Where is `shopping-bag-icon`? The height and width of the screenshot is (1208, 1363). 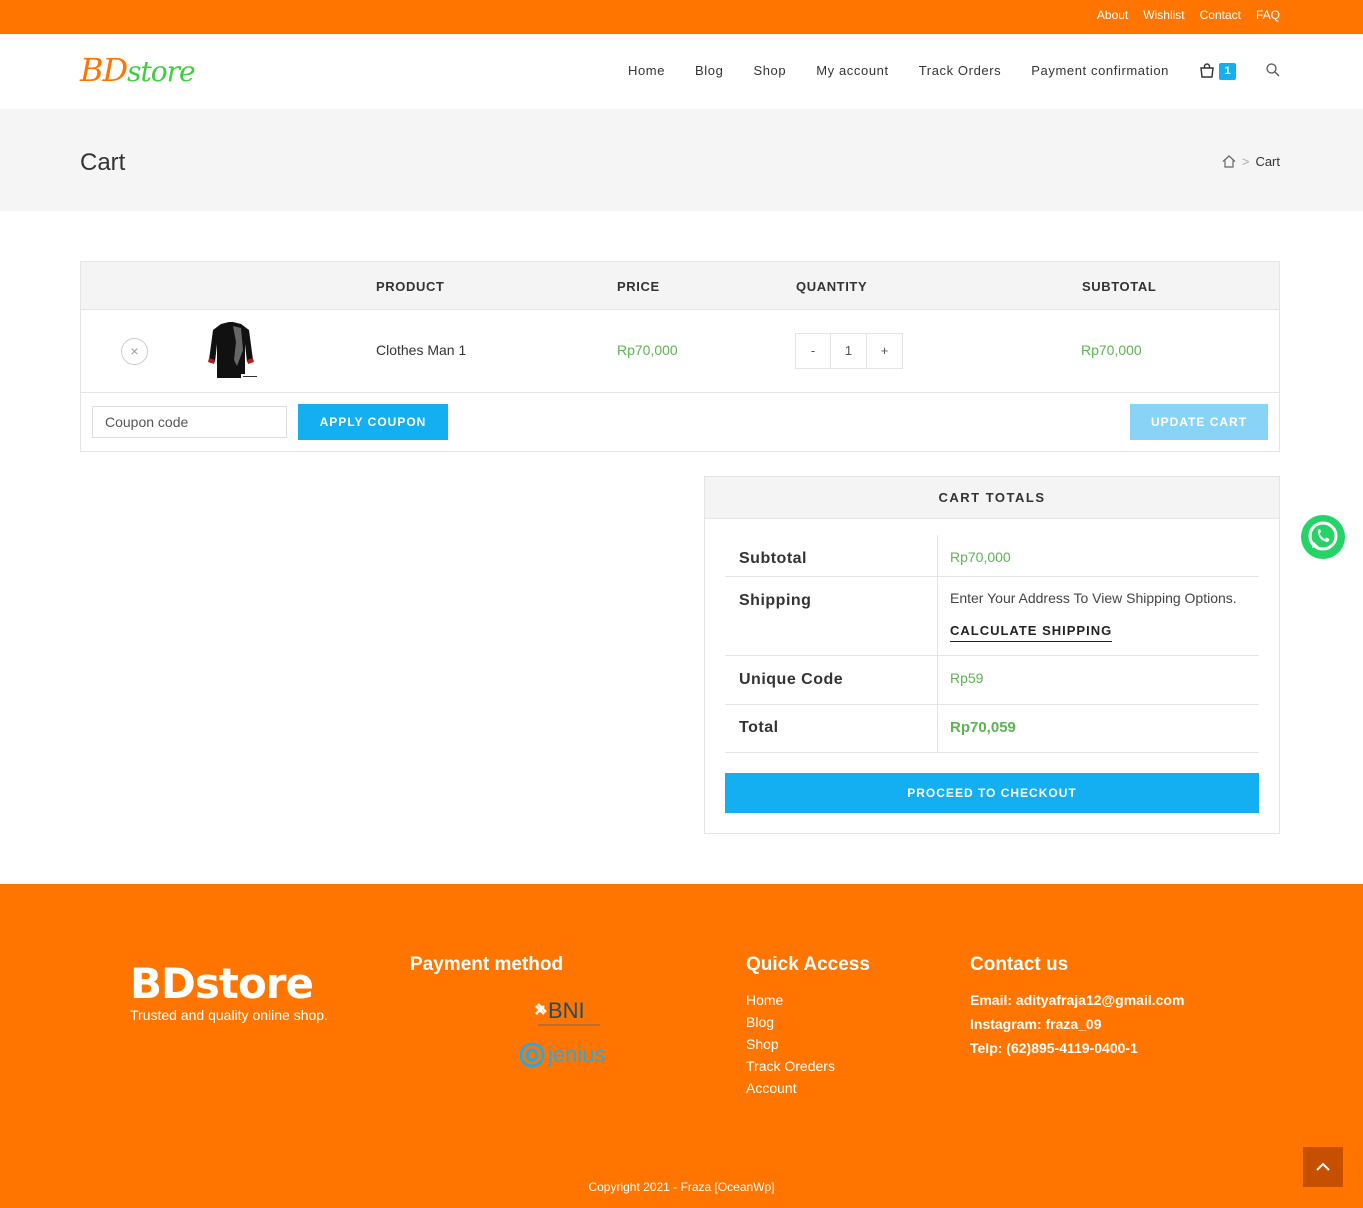 shopping-bag-icon is located at coordinates (1207, 70).